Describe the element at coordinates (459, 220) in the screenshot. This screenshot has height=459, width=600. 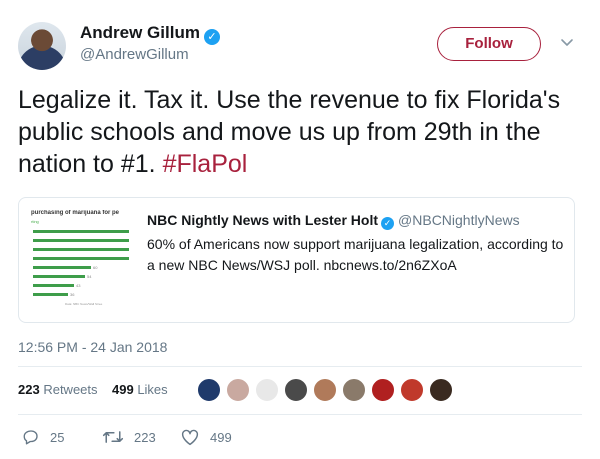
I see `quoted-author-handle: @NBCNightlyNews` at that location.